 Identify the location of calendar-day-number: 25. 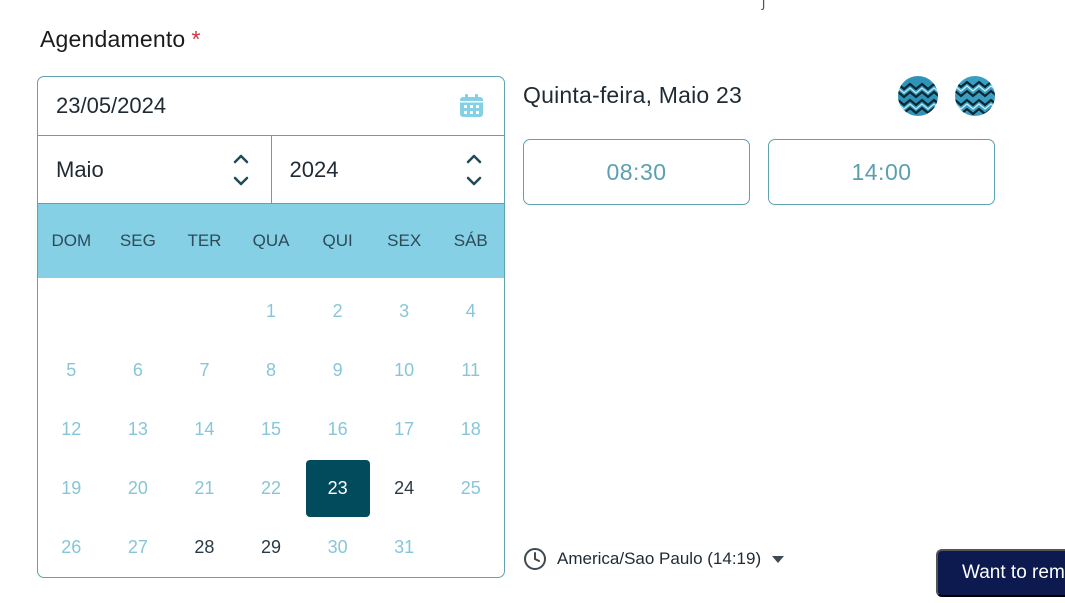
(470, 488).